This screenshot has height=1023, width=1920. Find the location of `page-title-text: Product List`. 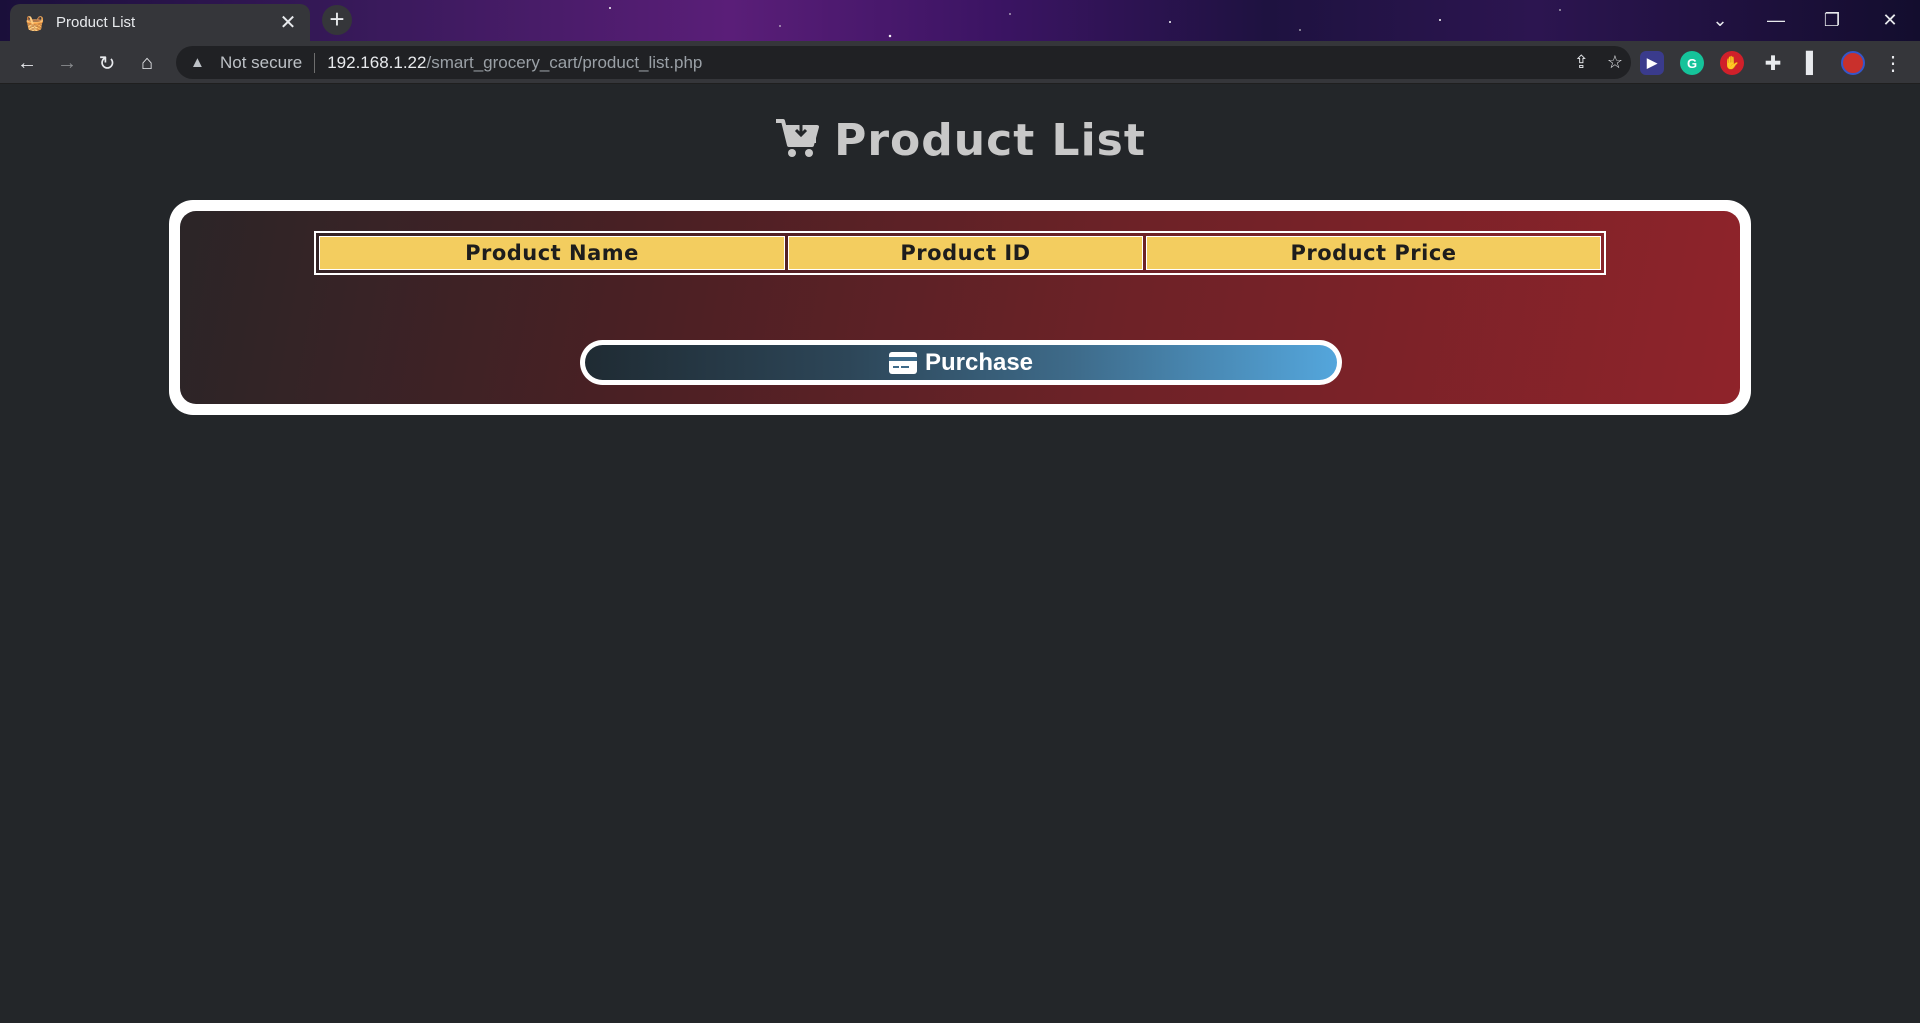

page-title-text: Product List is located at coordinates (990, 140).